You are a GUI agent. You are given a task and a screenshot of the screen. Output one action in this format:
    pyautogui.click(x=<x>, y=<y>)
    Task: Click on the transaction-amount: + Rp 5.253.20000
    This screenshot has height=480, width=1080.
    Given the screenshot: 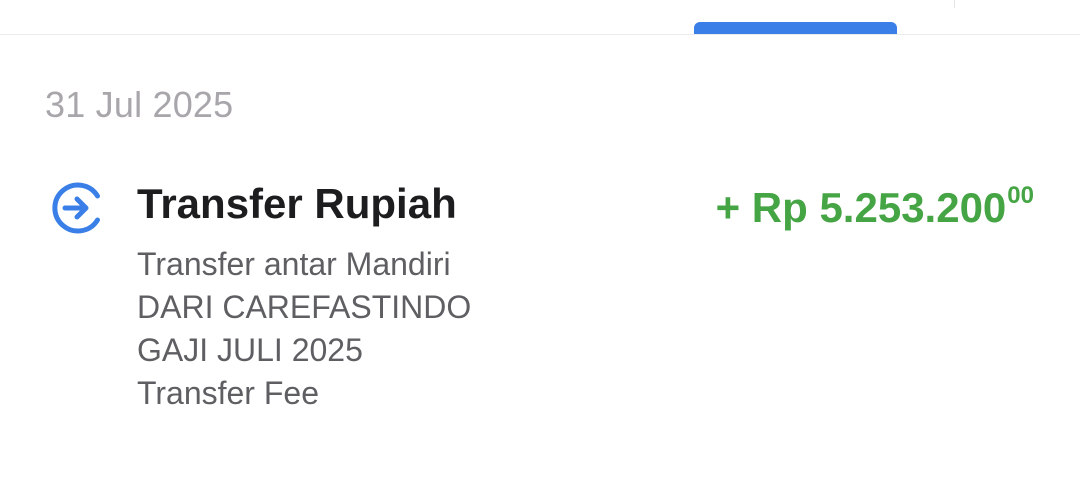 What is the action you would take?
    pyautogui.click(x=875, y=207)
    